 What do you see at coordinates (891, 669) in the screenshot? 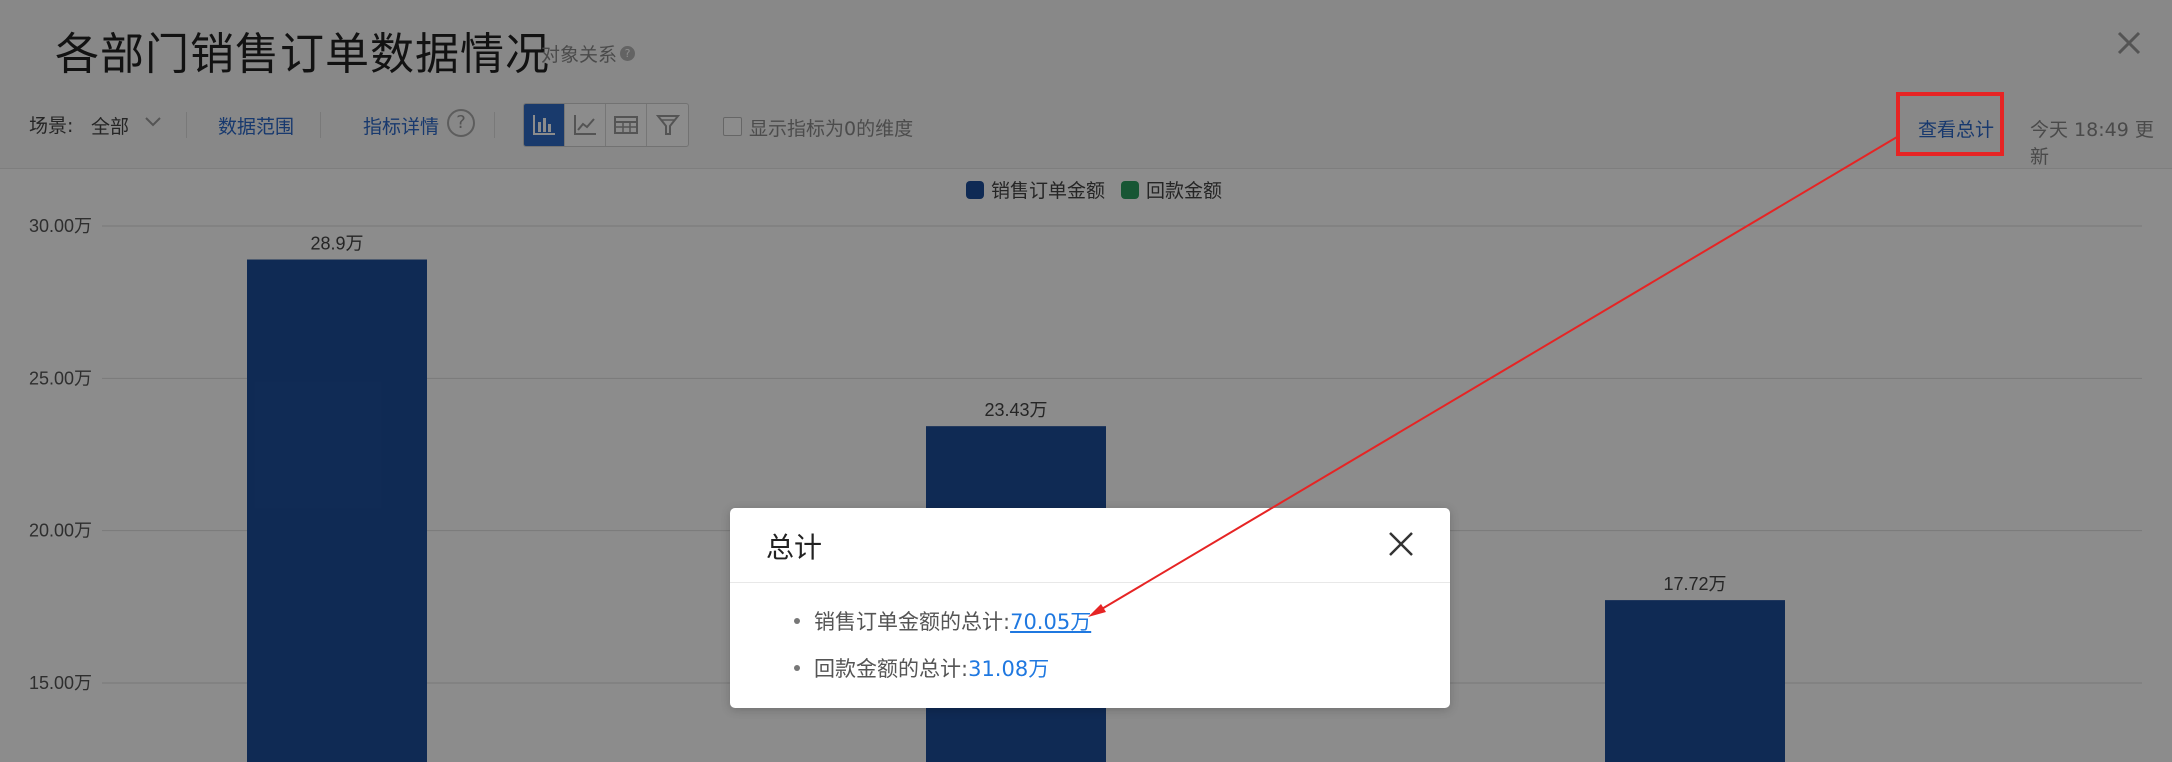
I see `summary-label-payment: 回款金额的总计:` at bounding box center [891, 669].